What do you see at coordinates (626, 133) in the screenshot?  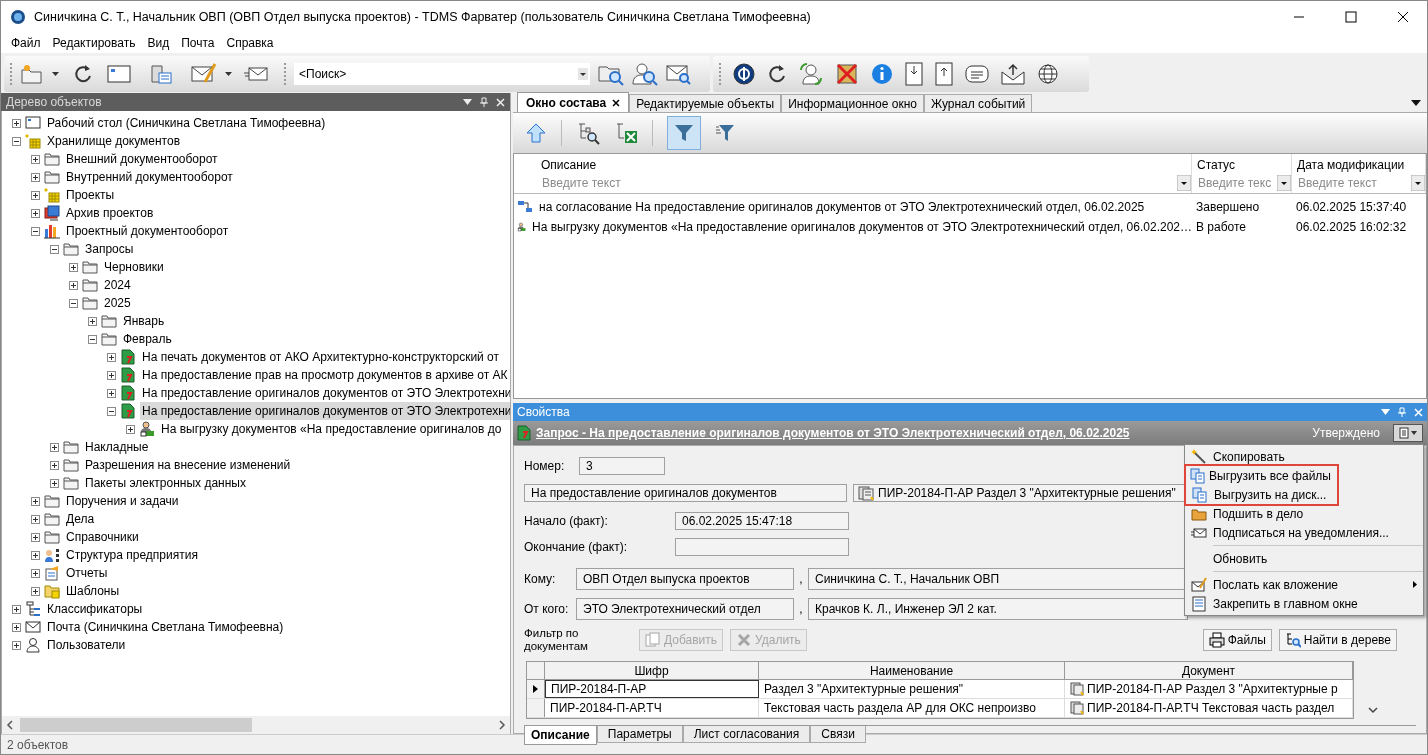 I see `excel-export-icon` at bounding box center [626, 133].